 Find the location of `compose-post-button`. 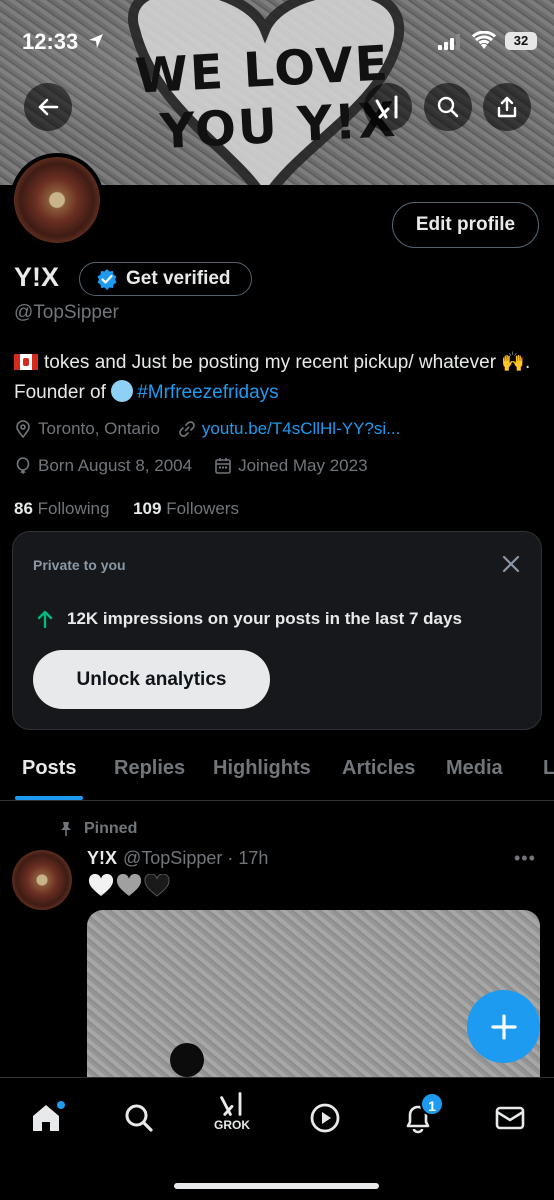

compose-post-button is located at coordinates (503, 1026).